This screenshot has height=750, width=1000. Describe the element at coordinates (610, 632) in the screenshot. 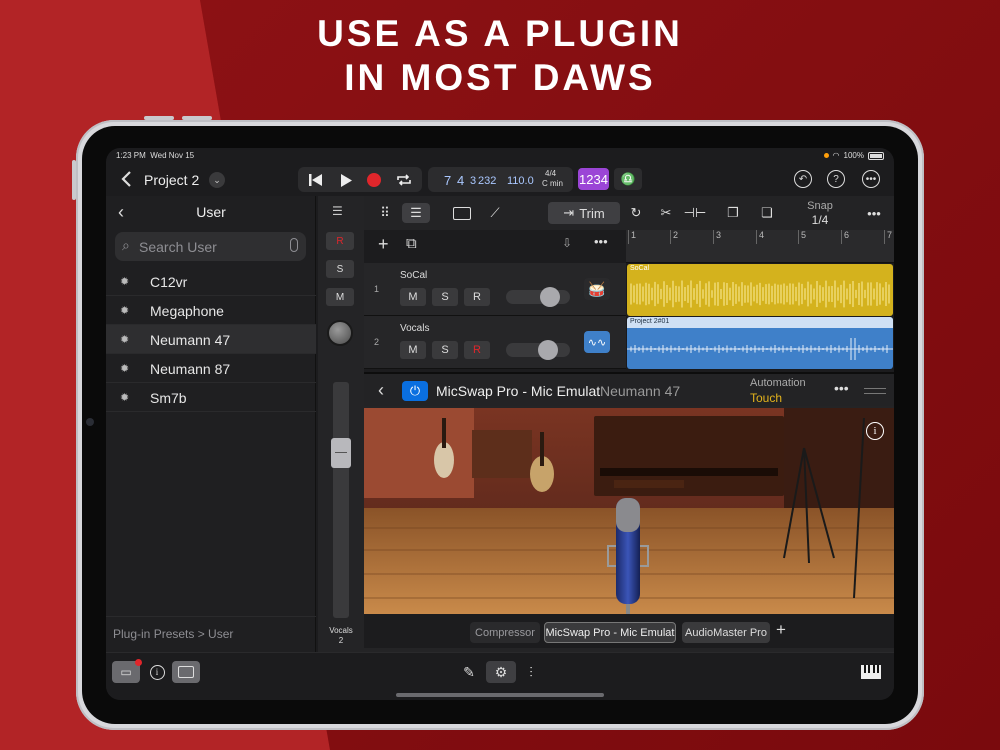

I see `tab-micswap: MicSwap Pro - Mic Emulat` at that location.